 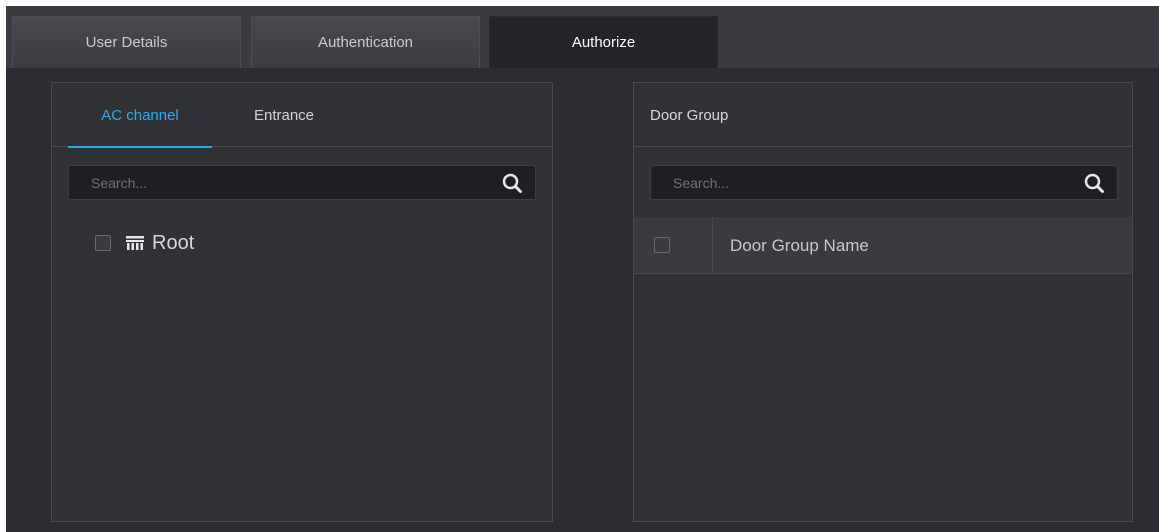 I want to click on channel-panel-header: AC channel Entrance, so click(x=302, y=115).